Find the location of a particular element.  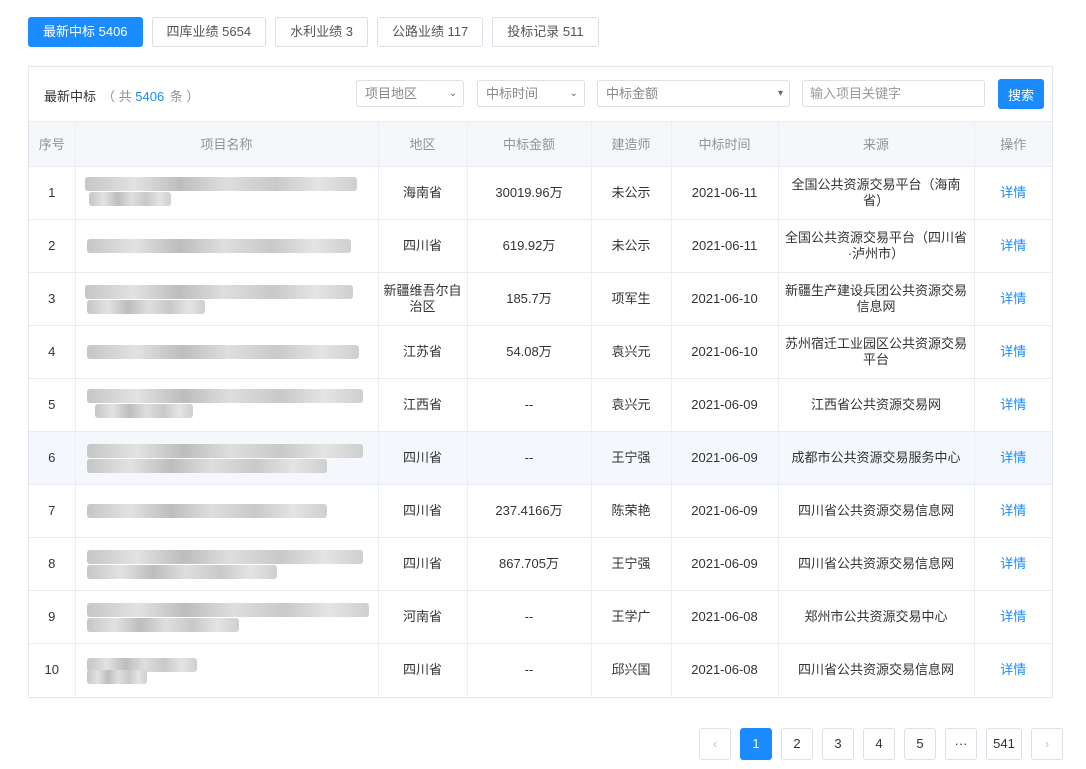

table-row-highlighted: 6 四川省 -- 王宁强 2021-06-09 成都市公共资源交易服务中心 详情 is located at coordinates (540, 458).